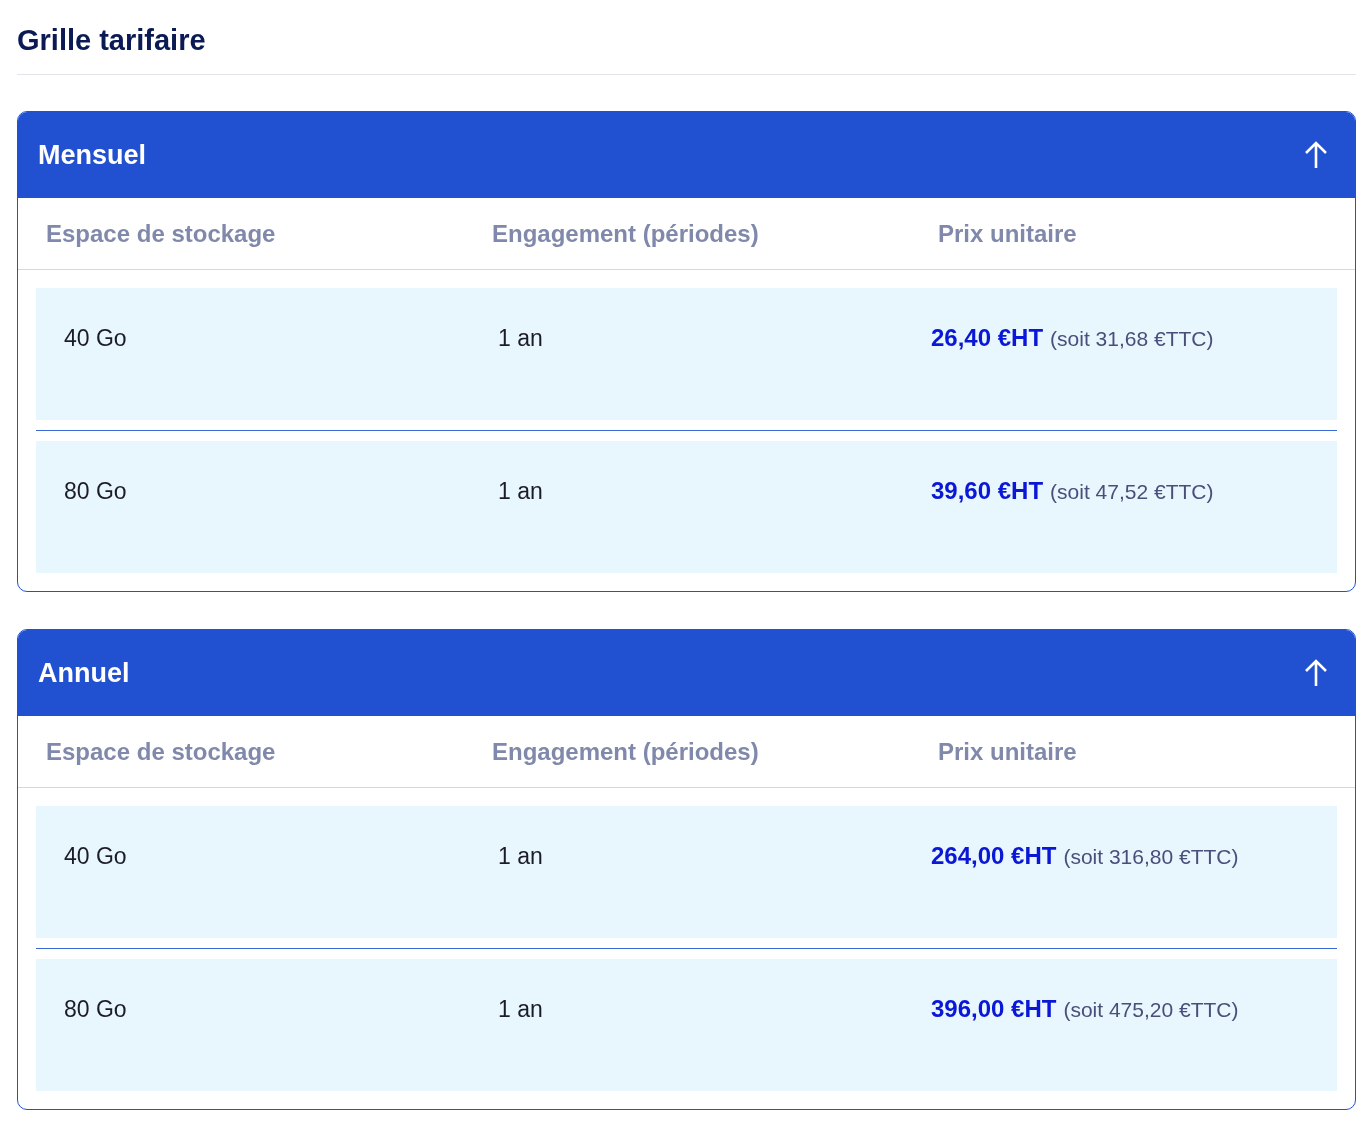 Image resolution: width=1372 pixels, height=1140 pixels. Describe the element at coordinates (994, 856) in the screenshot. I see `price-ht: 264,00 €HT` at that location.